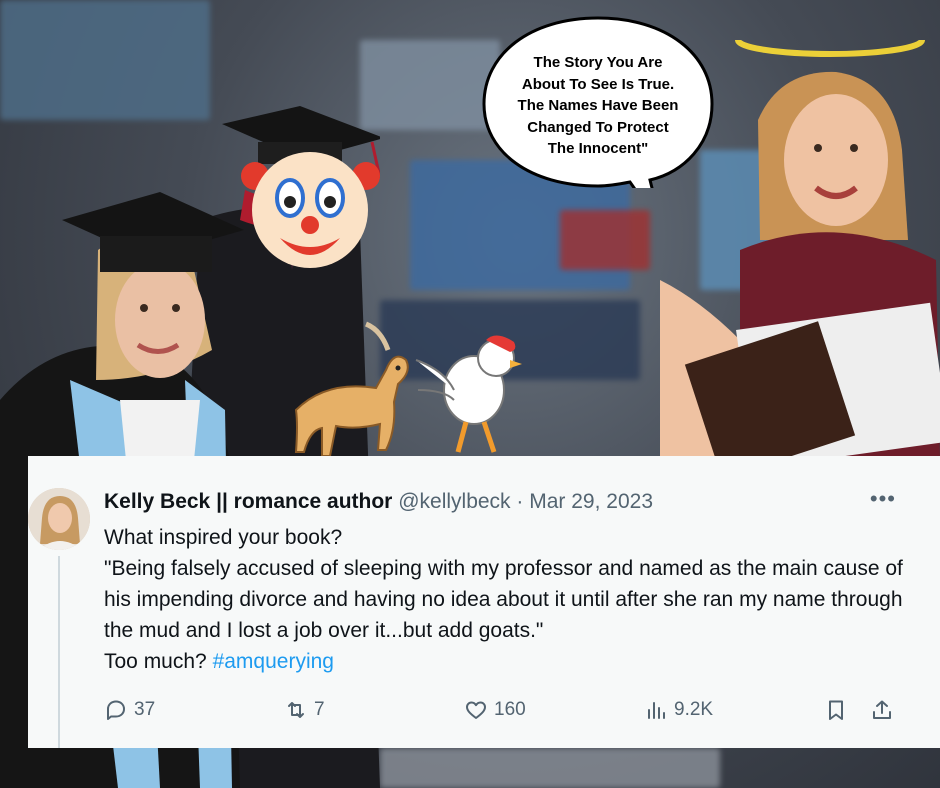  I want to click on tweet-actions: 37 7 160 9.2K, so click(499, 710).